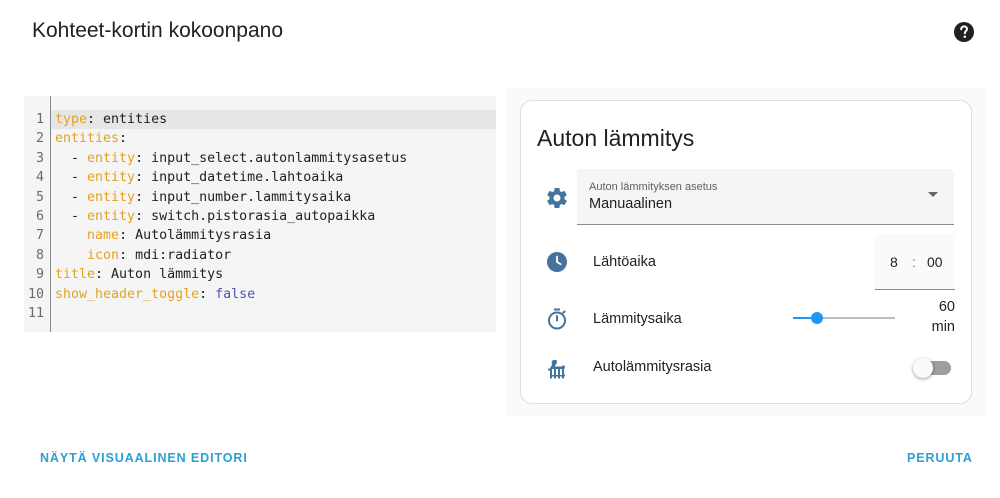 The image size is (1000, 498). Describe the element at coordinates (935, 262) in the screenshot. I see `minute-field: 00` at that location.